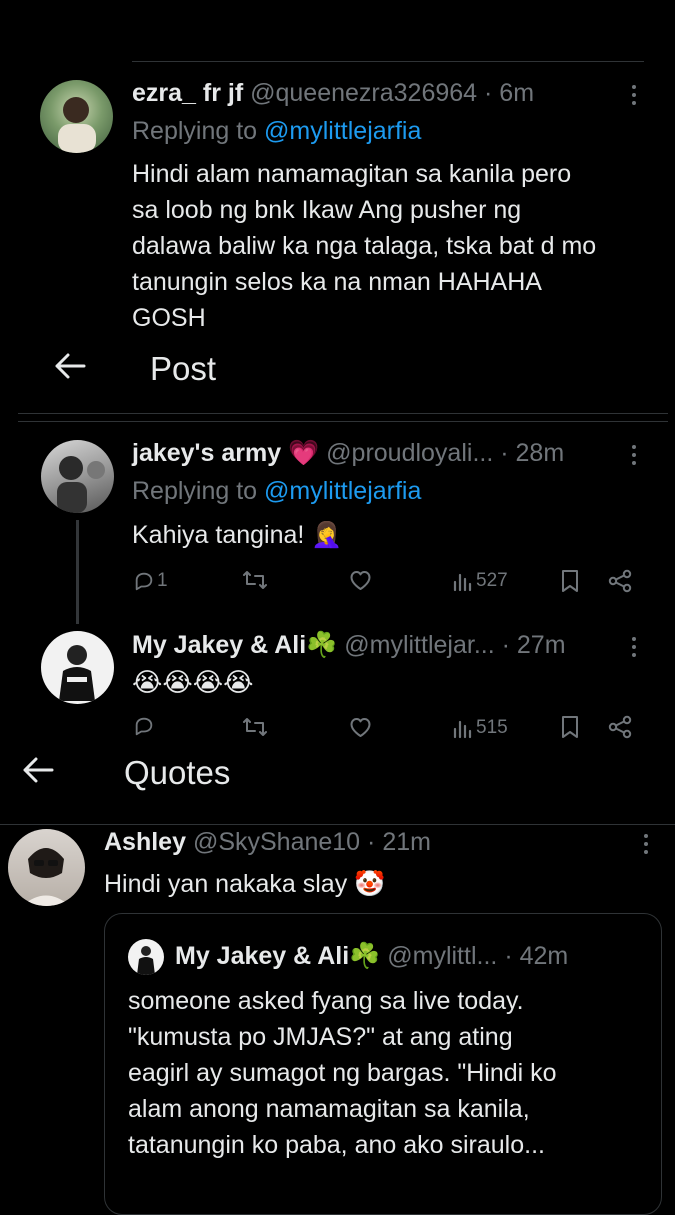  What do you see at coordinates (532, 453) in the screenshot?
I see `post-time: · 28m` at bounding box center [532, 453].